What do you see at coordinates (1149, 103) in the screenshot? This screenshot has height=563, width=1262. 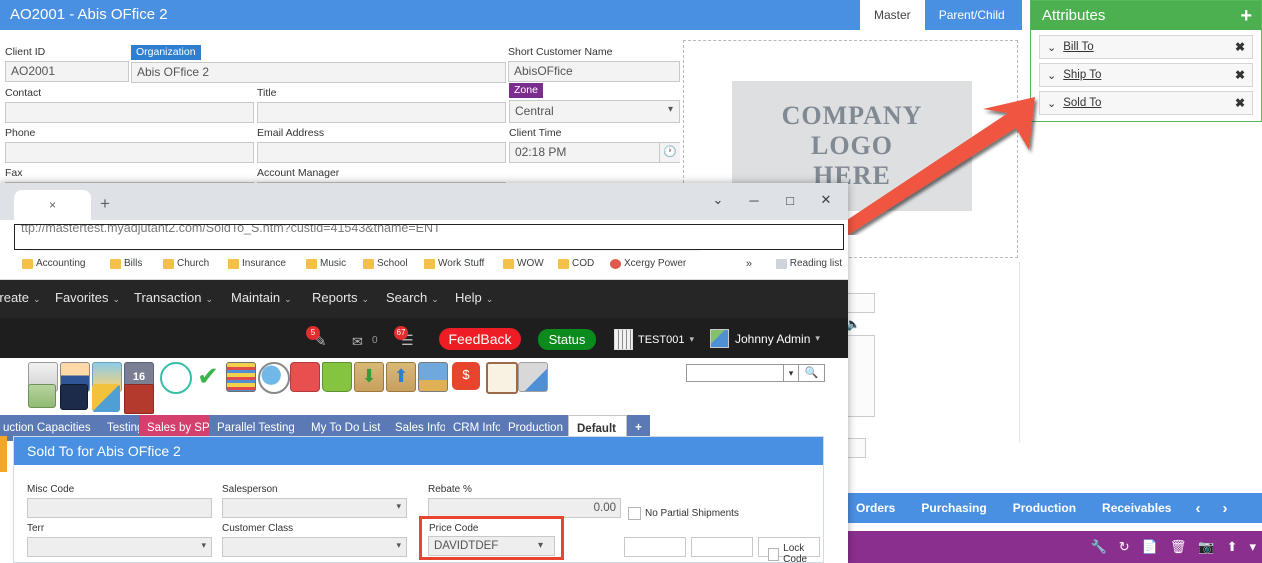 I see `attribute-link-sold-to: Sold To` at bounding box center [1149, 103].